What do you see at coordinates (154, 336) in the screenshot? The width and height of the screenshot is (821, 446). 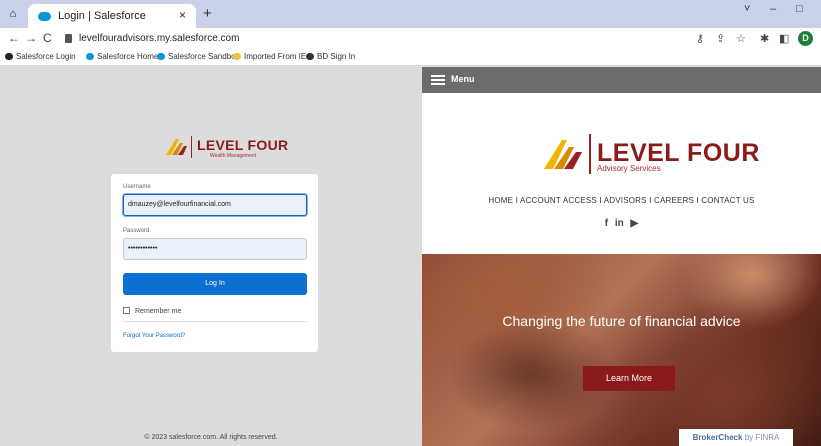 I see `forgot-password-link: Forgot Your Password?` at bounding box center [154, 336].